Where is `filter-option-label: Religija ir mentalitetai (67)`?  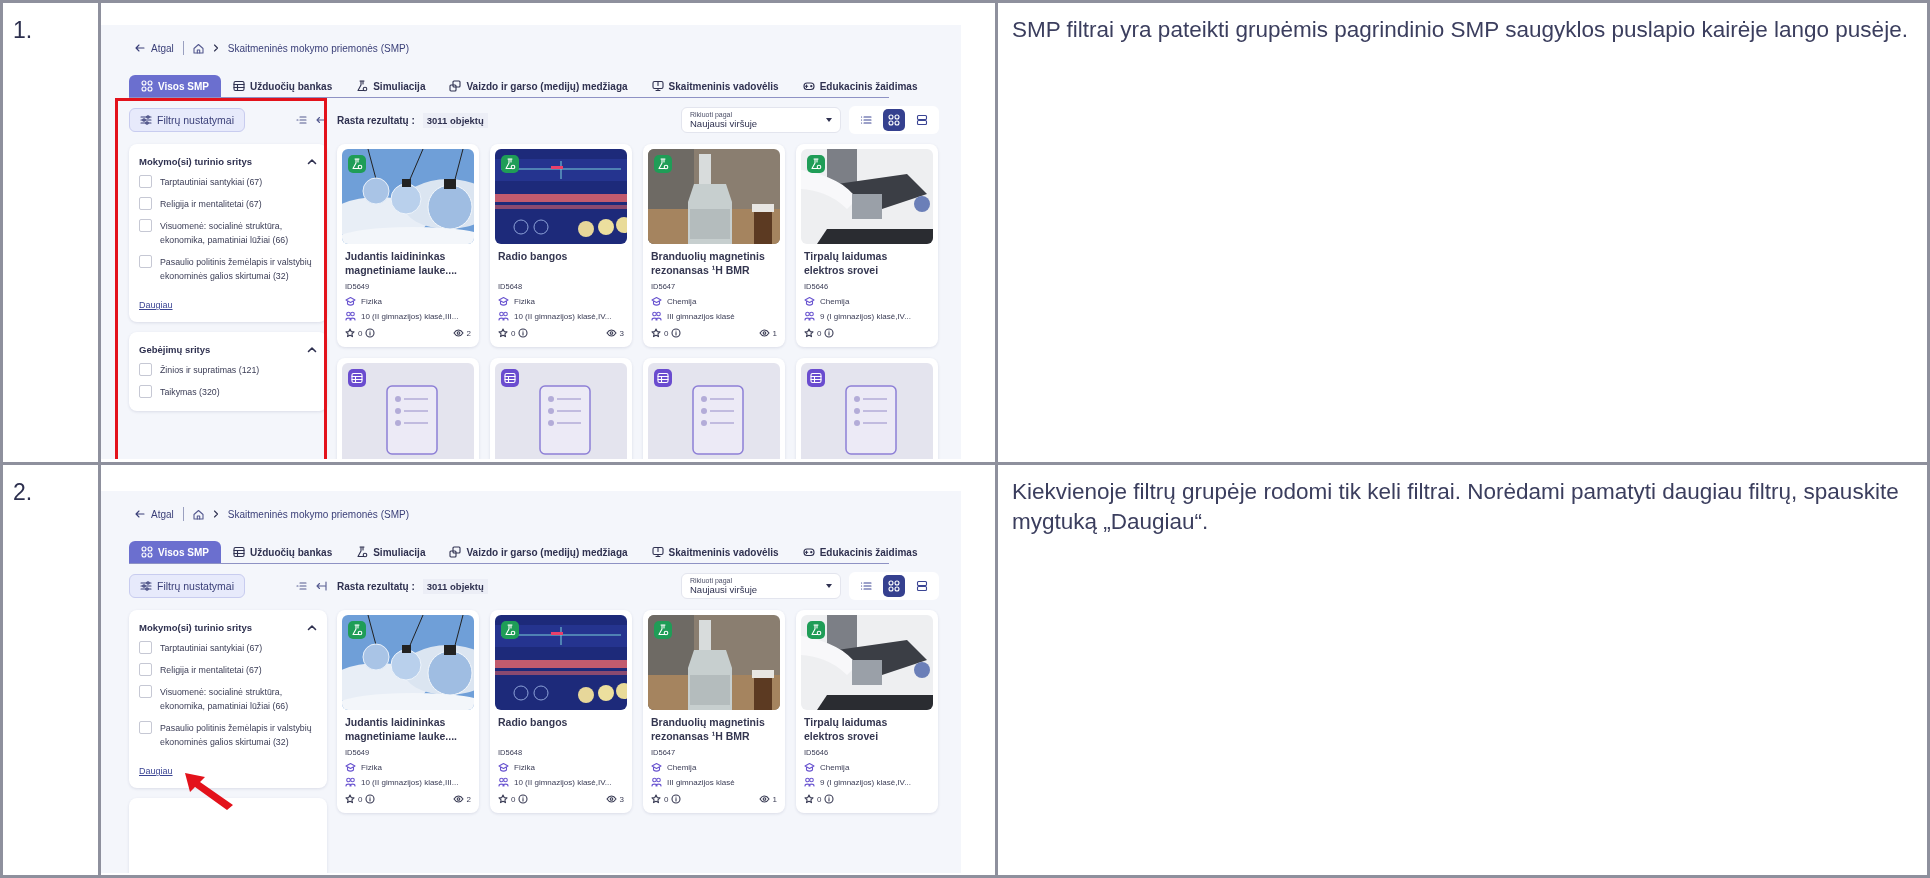 filter-option-label: Religija ir mentalitetai (67) is located at coordinates (211, 670).